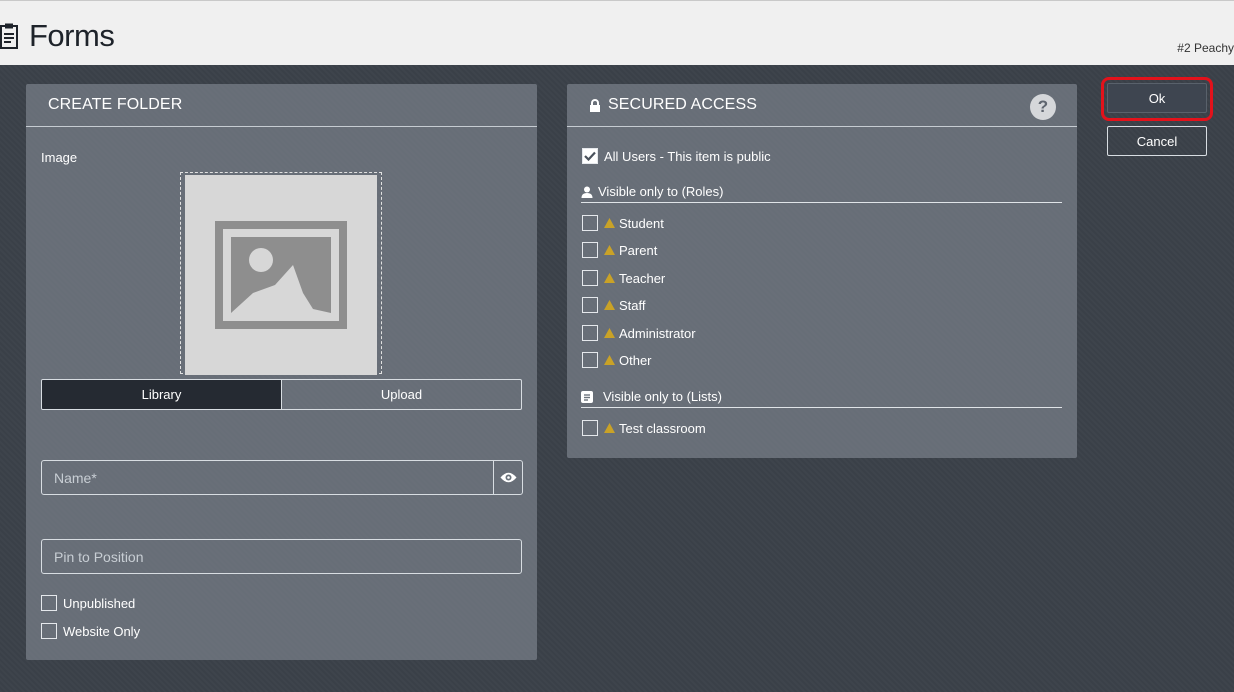 Image resolution: width=1234 pixels, height=692 pixels. I want to click on role-administrator-checkbox, so click(590, 333).